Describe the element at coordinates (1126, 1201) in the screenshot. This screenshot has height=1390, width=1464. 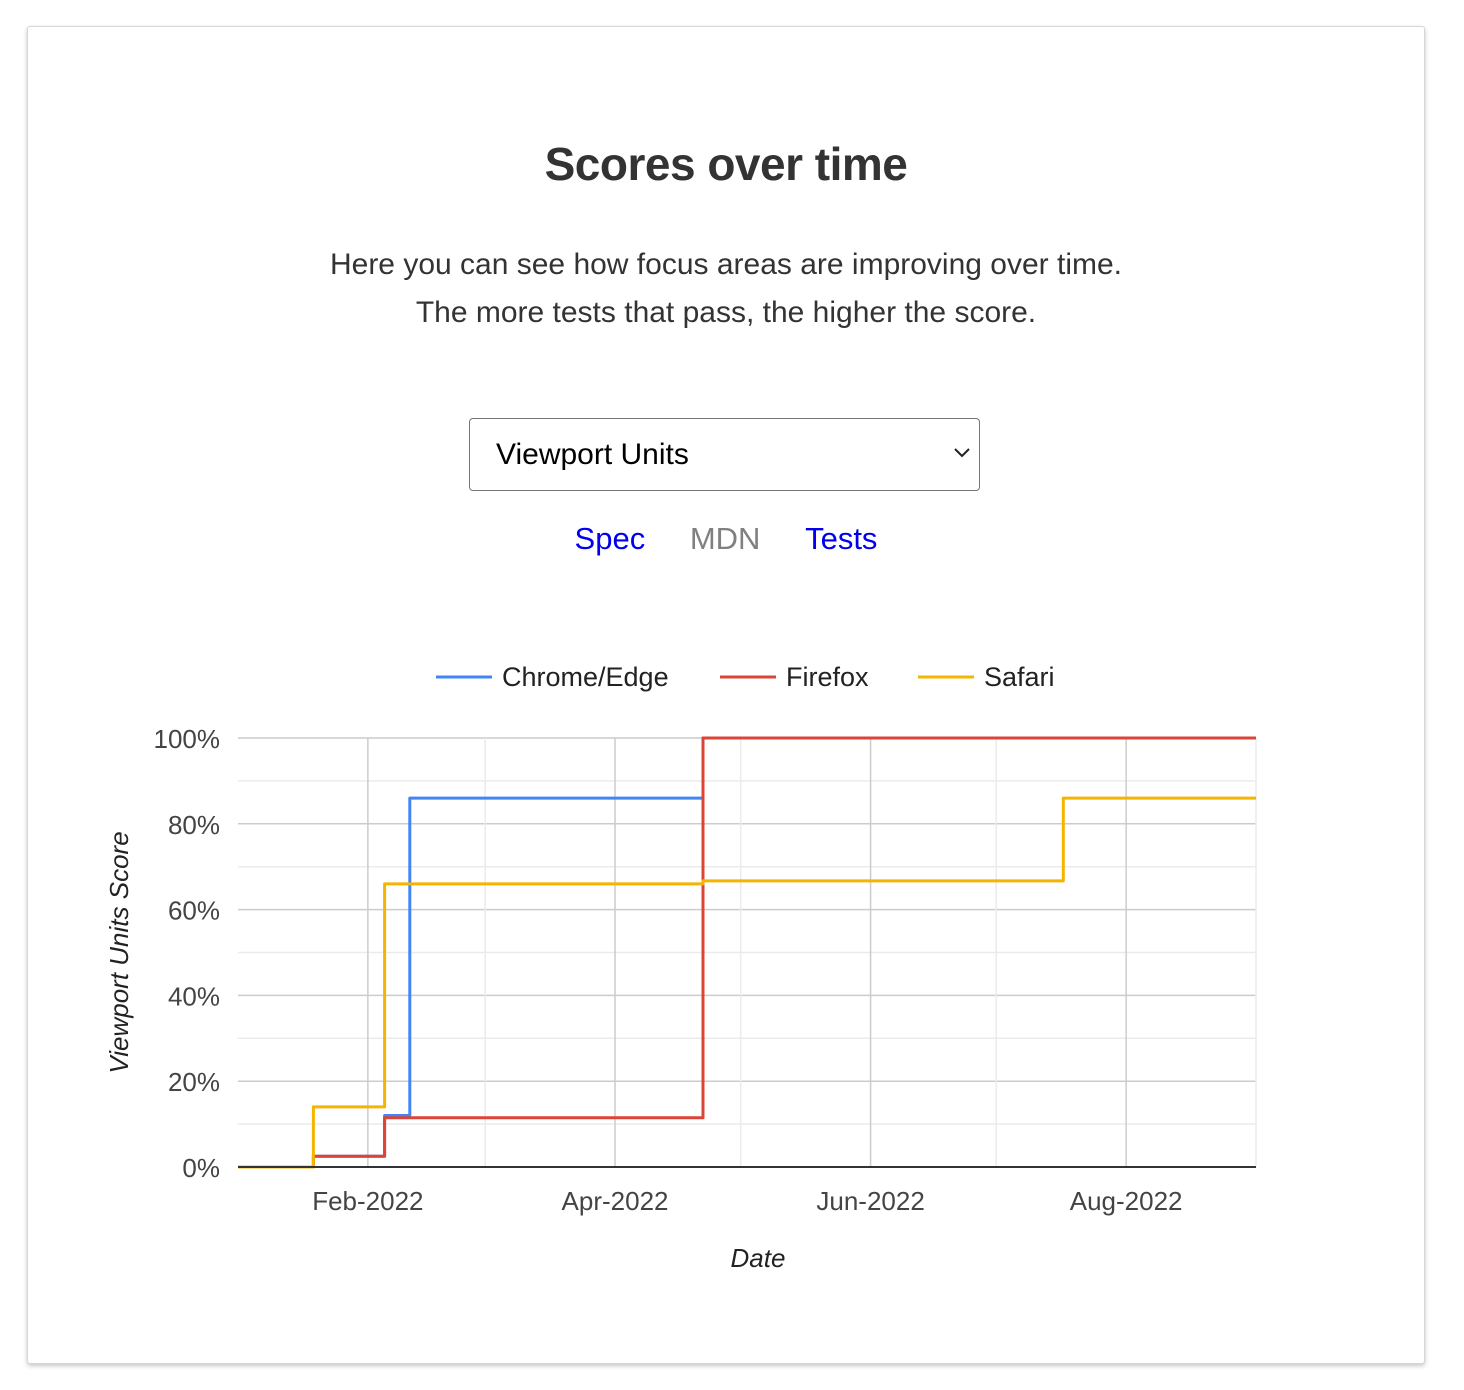
I see `x-tick-label: Aug-2022` at that location.